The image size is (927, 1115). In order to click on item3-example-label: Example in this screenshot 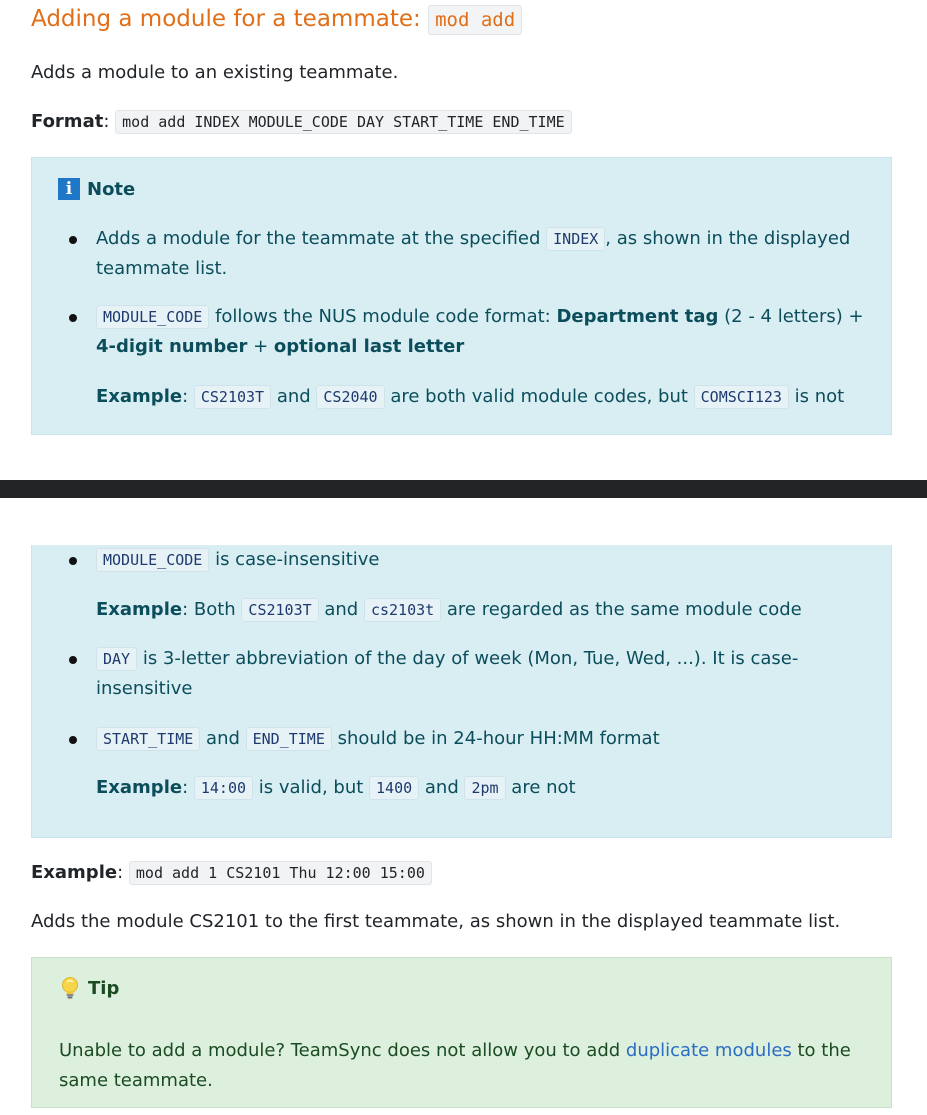, I will do `click(139, 609)`.